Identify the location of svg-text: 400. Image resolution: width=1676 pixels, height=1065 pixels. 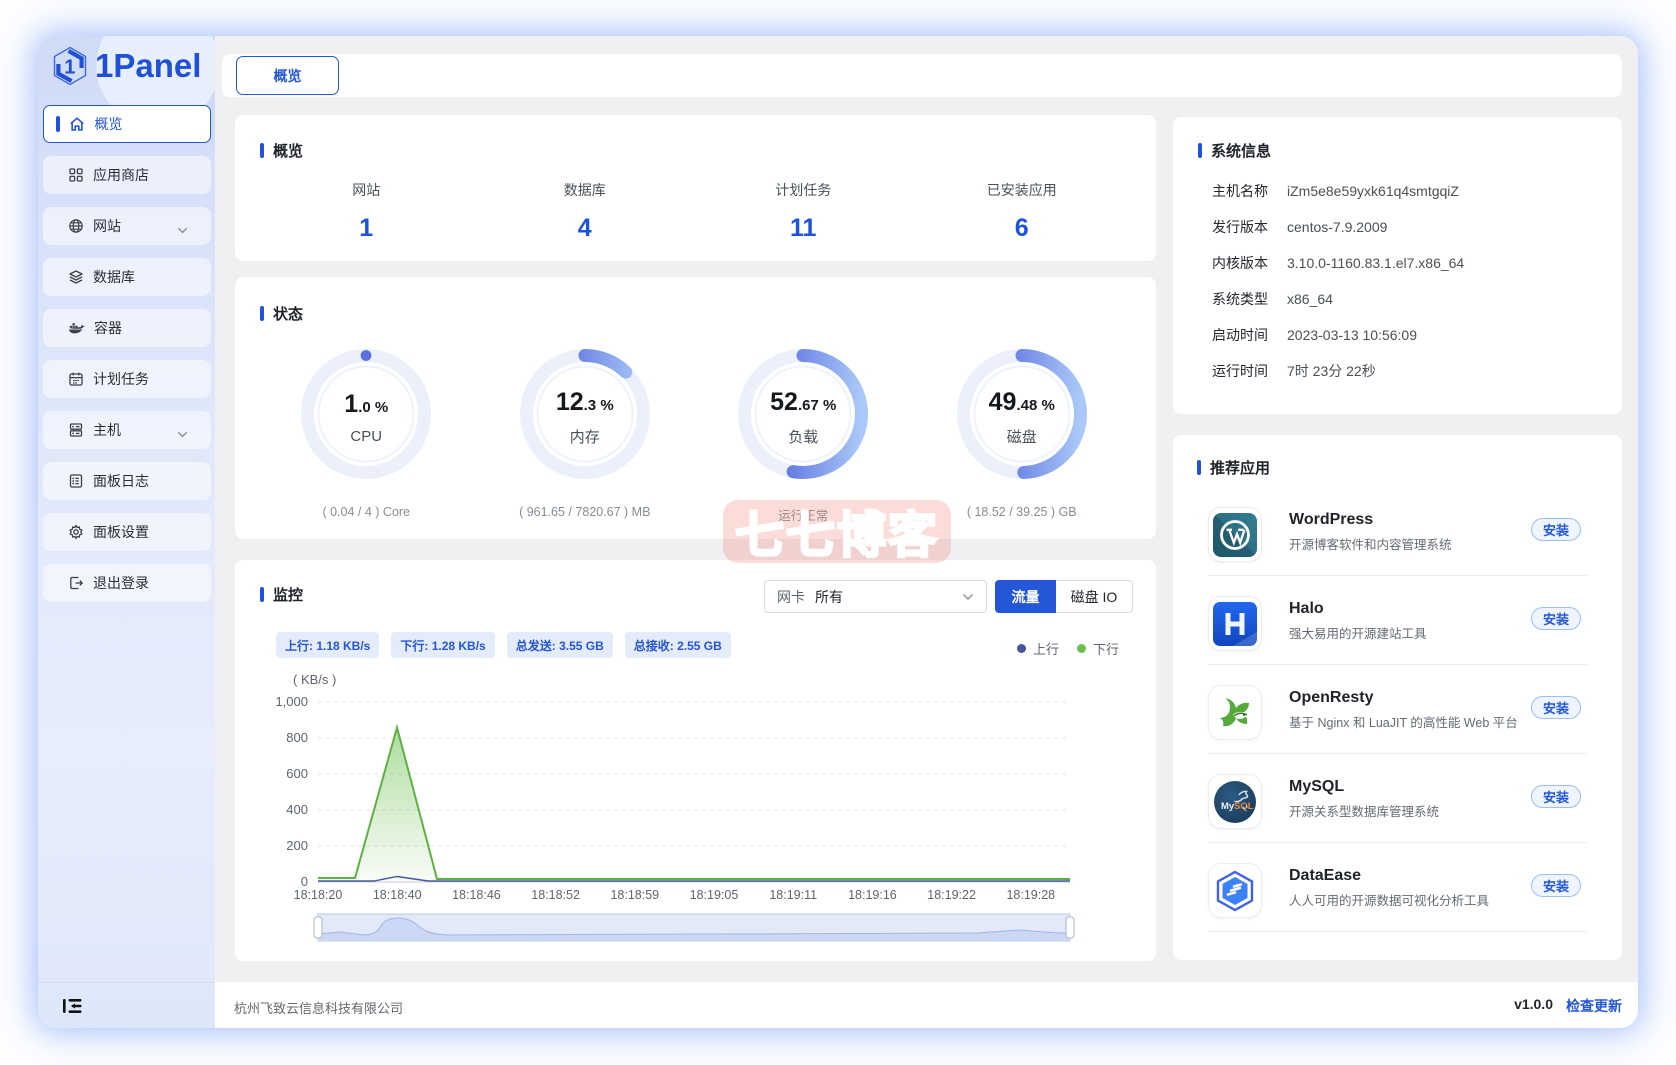
(297, 809).